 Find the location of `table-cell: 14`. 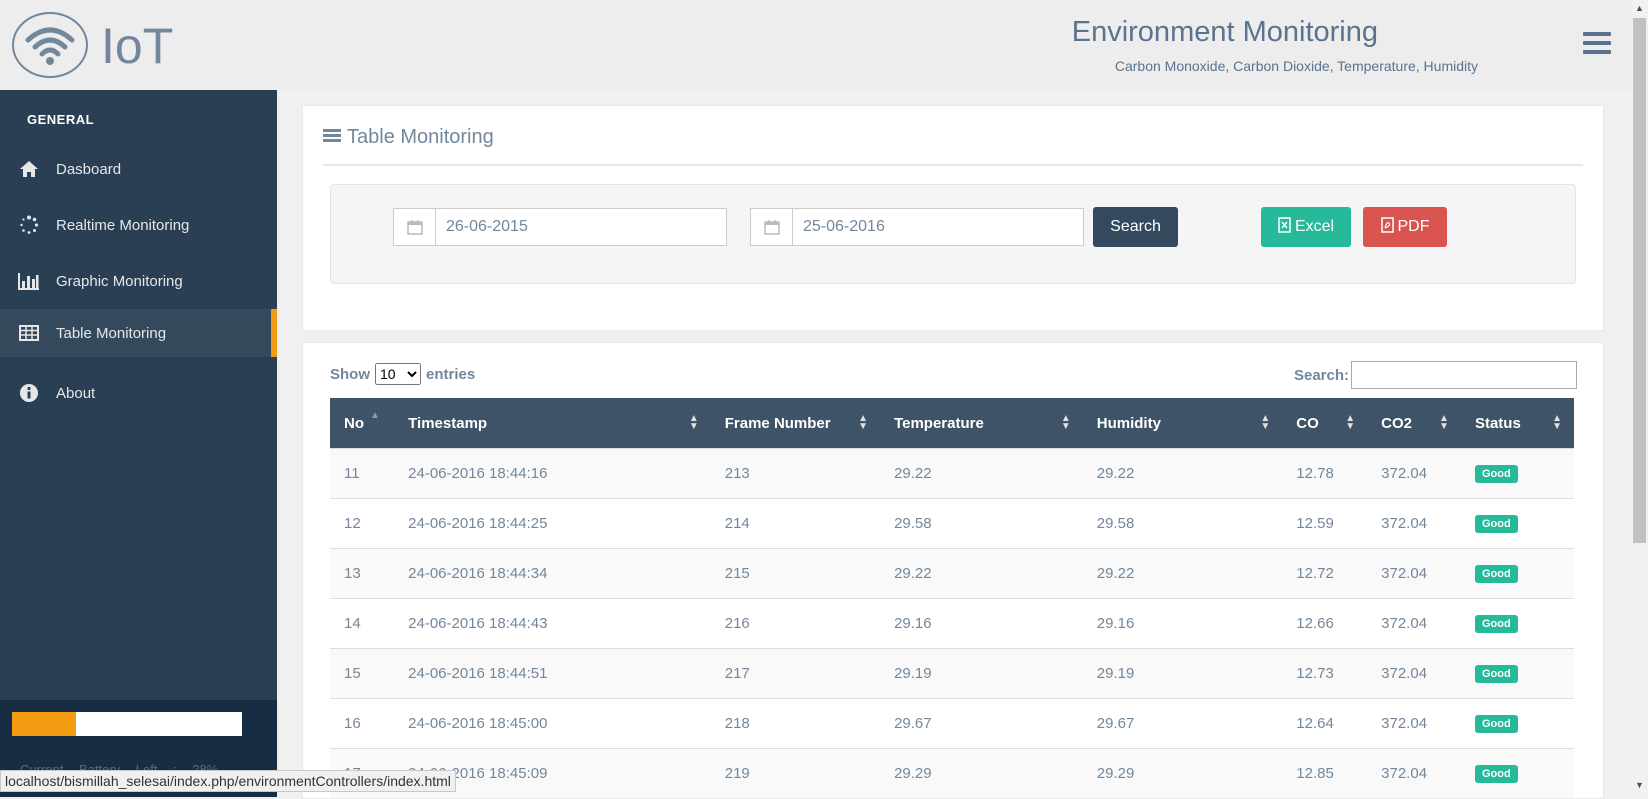

table-cell: 14 is located at coordinates (362, 623).